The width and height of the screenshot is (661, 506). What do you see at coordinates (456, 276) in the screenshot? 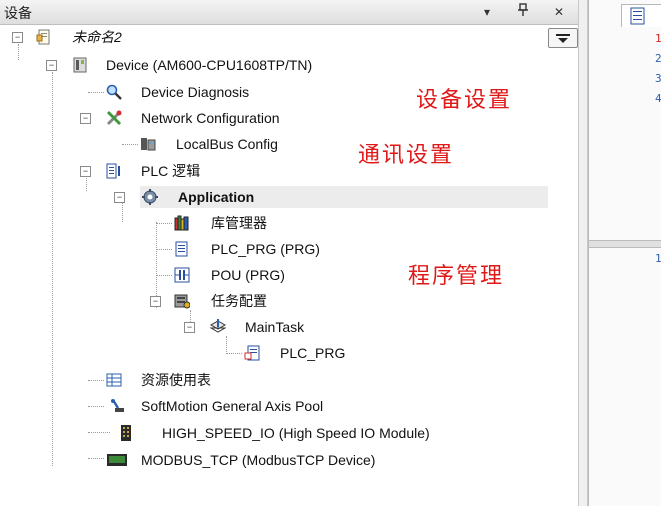
I see `annotation-program-management: 程序管理` at bounding box center [456, 276].